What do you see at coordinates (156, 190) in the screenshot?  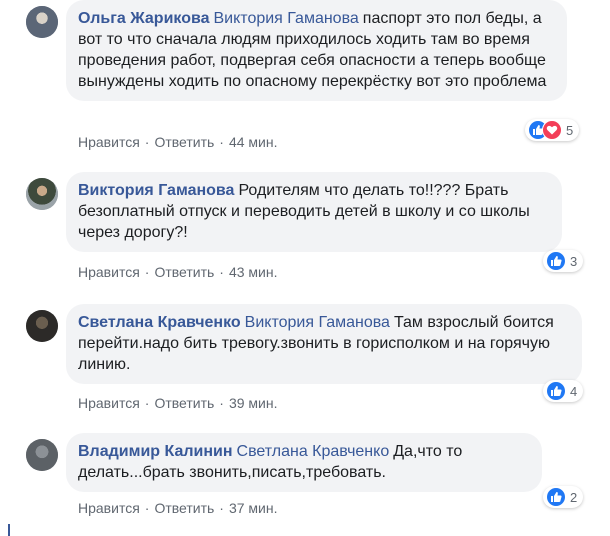 I see `comment-author: Виктория Гаманова` at bounding box center [156, 190].